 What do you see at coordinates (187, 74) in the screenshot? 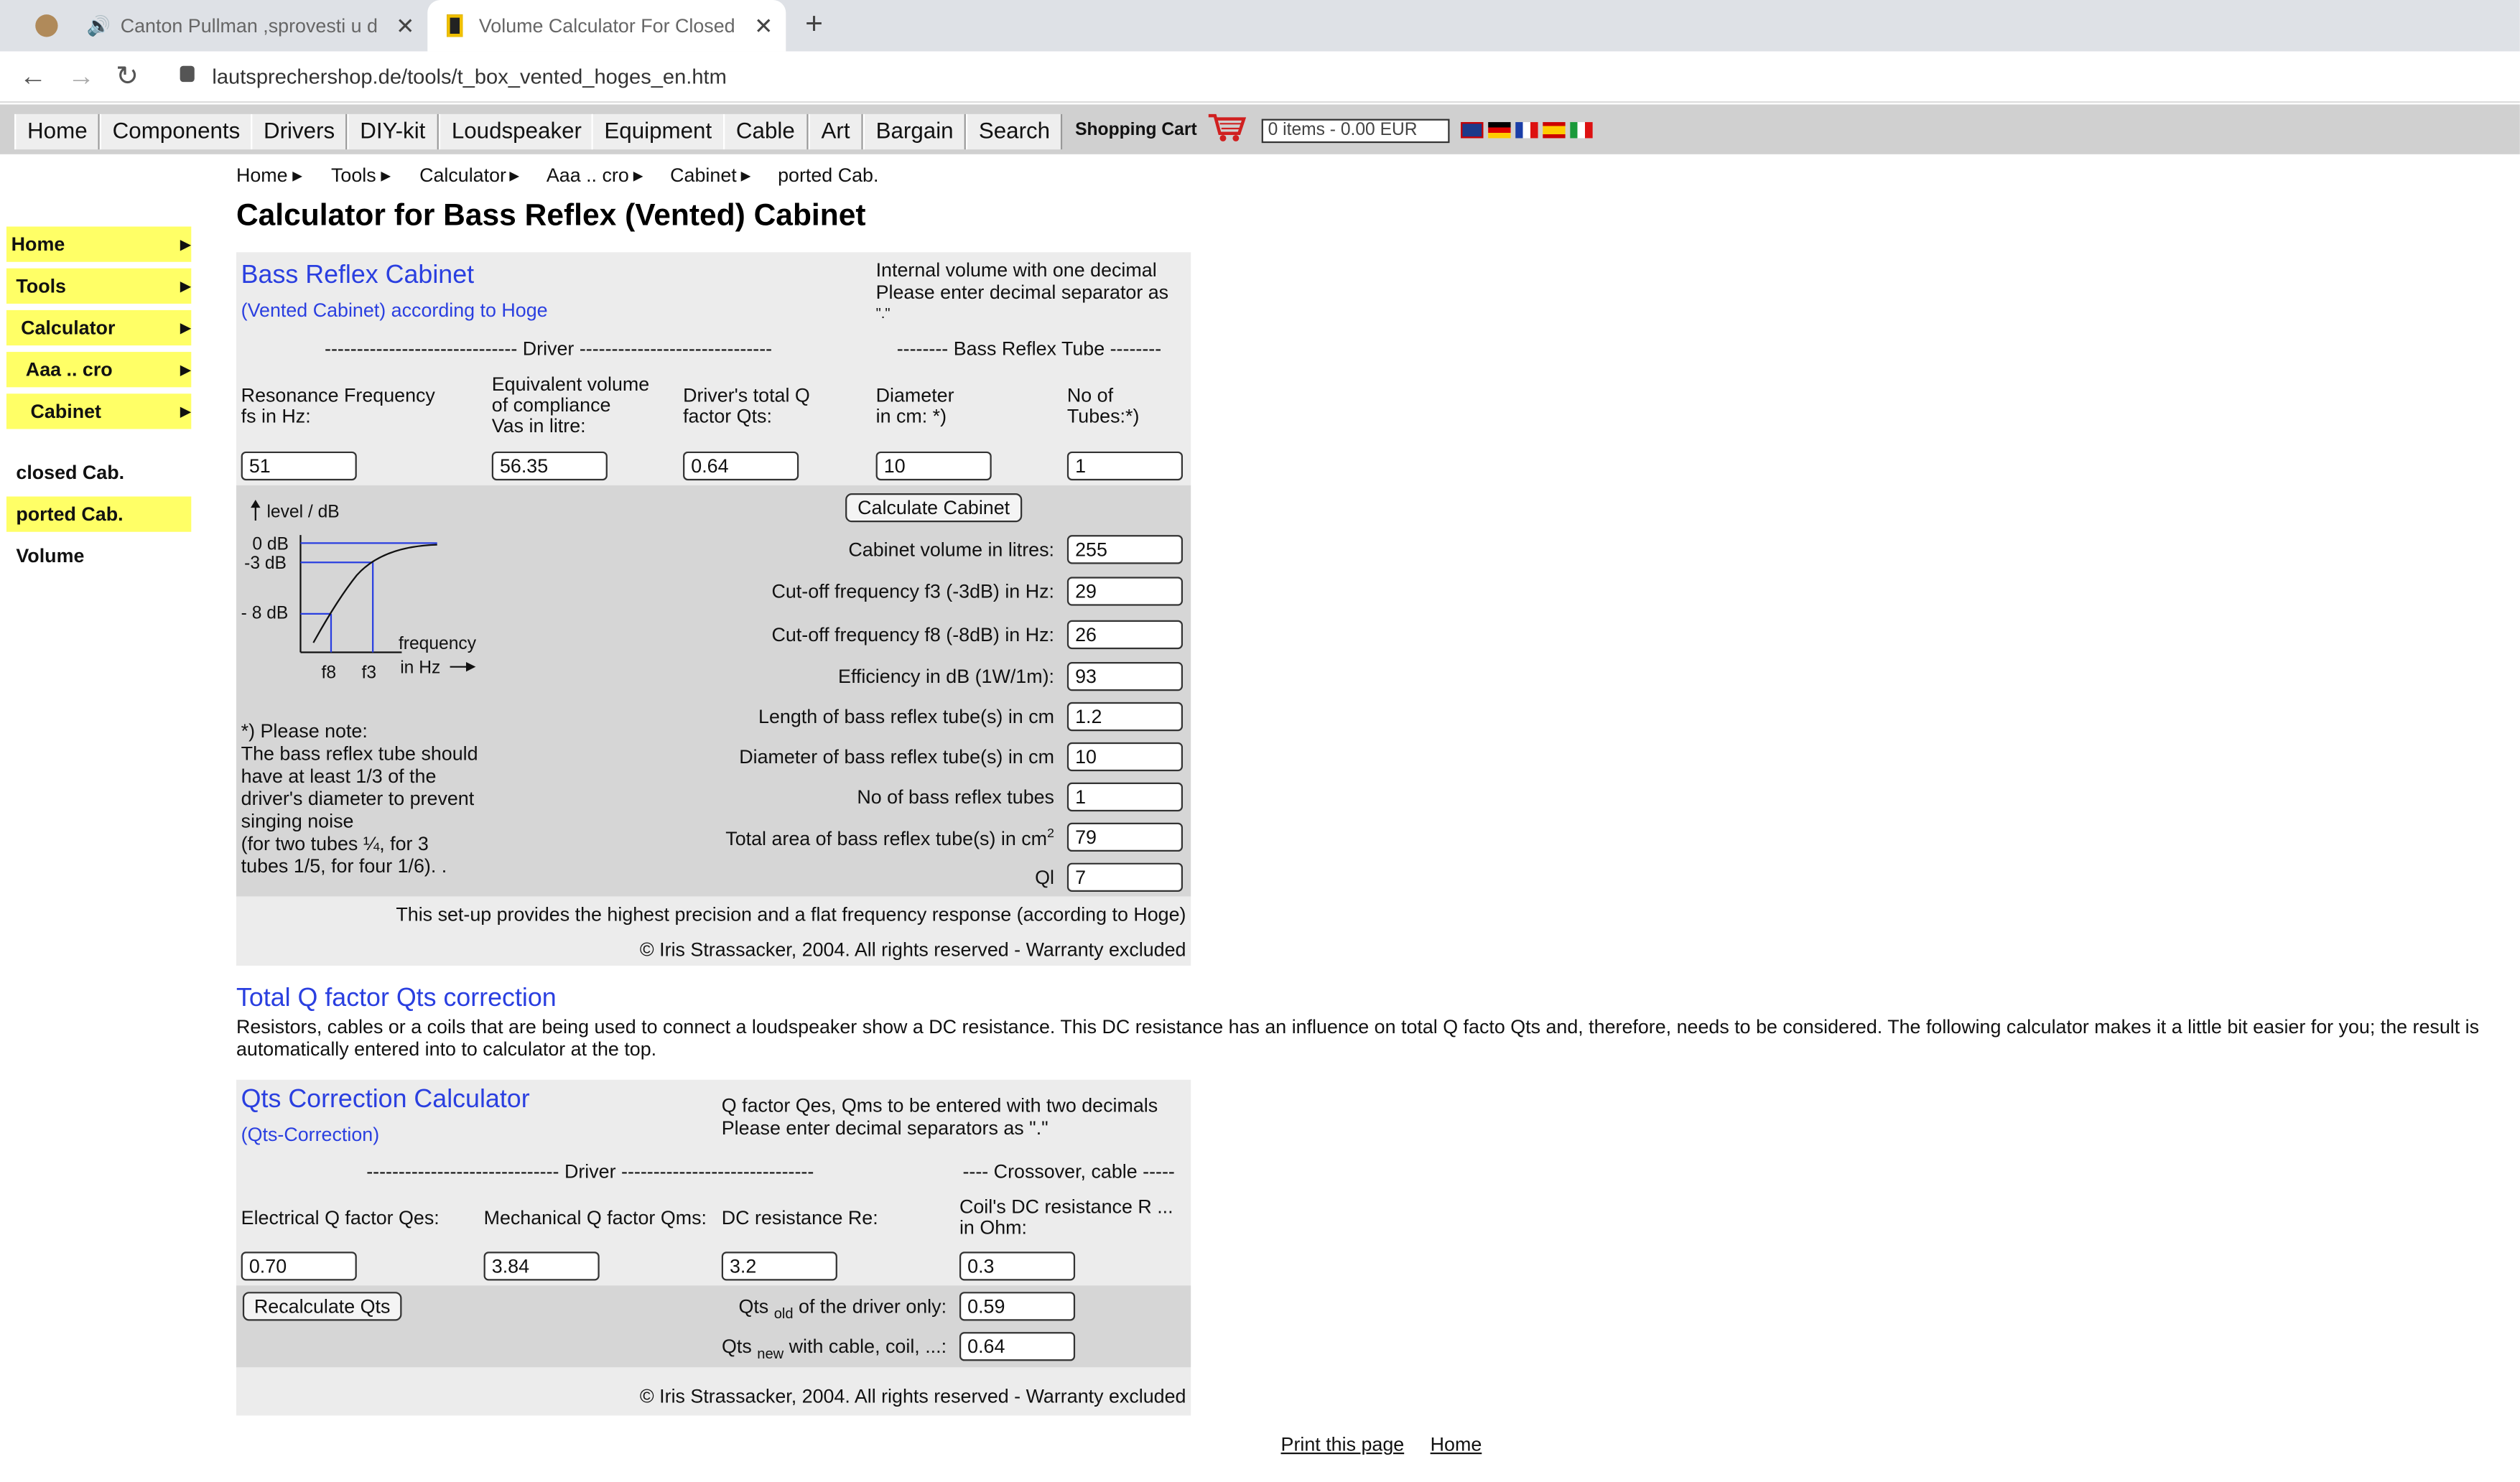
I see `lock-icon` at bounding box center [187, 74].